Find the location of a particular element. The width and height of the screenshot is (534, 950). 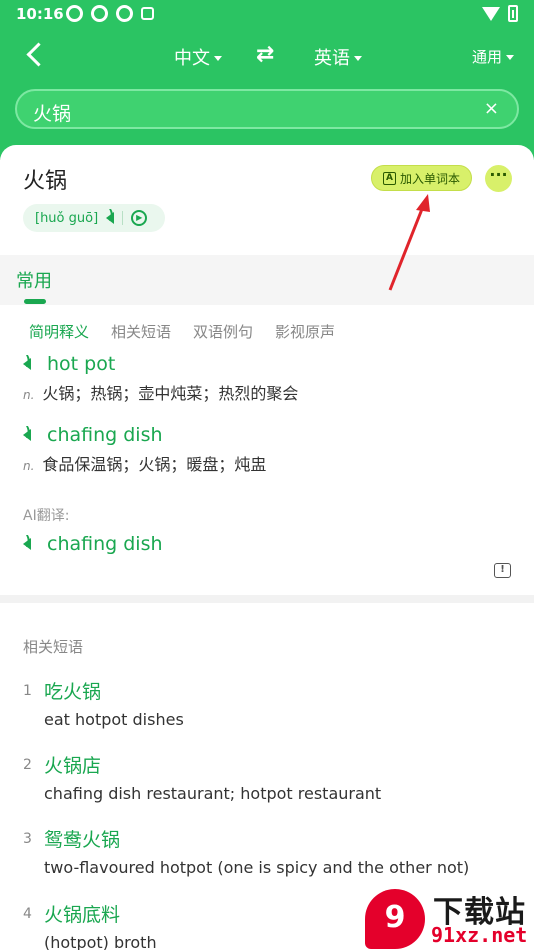

search-value: 火锅 is located at coordinates (52, 114).